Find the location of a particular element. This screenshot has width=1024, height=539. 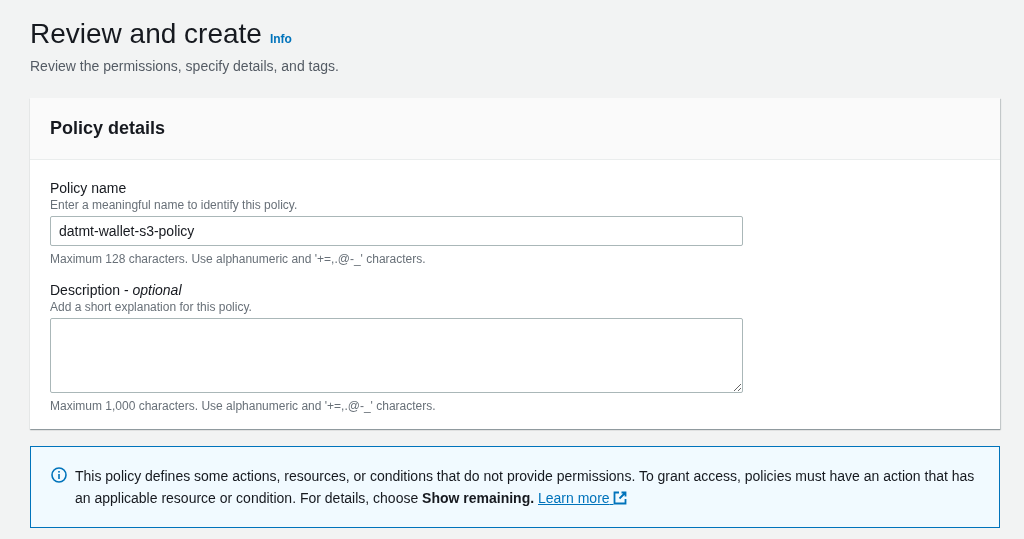

page-description: Review the permissions, specify details, and tags. is located at coordinates (184, 66).